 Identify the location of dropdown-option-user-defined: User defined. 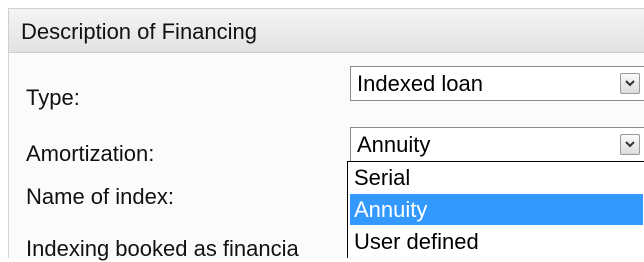
(496, 241).